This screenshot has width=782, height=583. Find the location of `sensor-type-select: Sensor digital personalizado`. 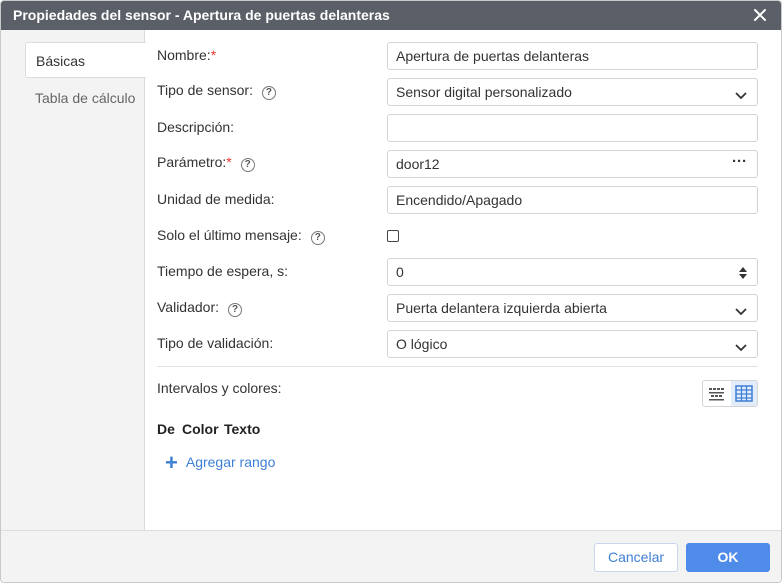

sensor-type-select: Sensor digital personalizado is located at coordinates (572, 92).